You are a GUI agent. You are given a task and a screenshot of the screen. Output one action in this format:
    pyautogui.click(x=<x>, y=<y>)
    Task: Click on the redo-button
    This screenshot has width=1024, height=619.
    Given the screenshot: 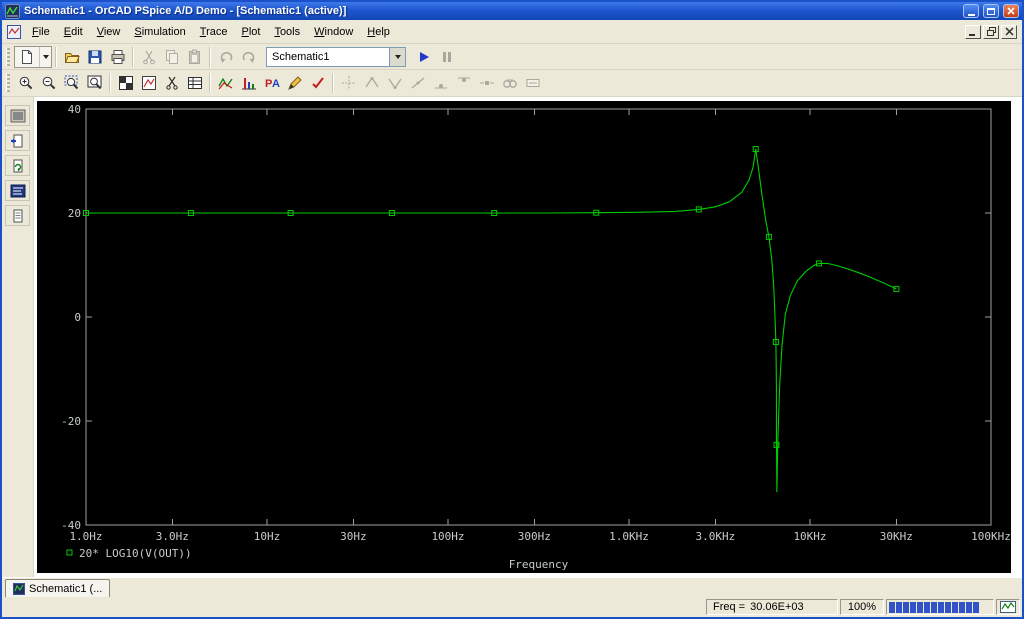 What is the action you would take?
    pyautogui.click(x=248, y=57)
    